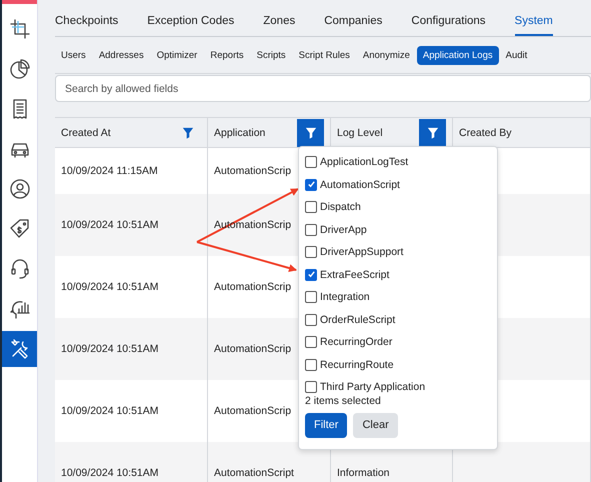 This screenshot has height=482, width=591. I want to click on option-label: DriverAppSupport, so click(362, 252).